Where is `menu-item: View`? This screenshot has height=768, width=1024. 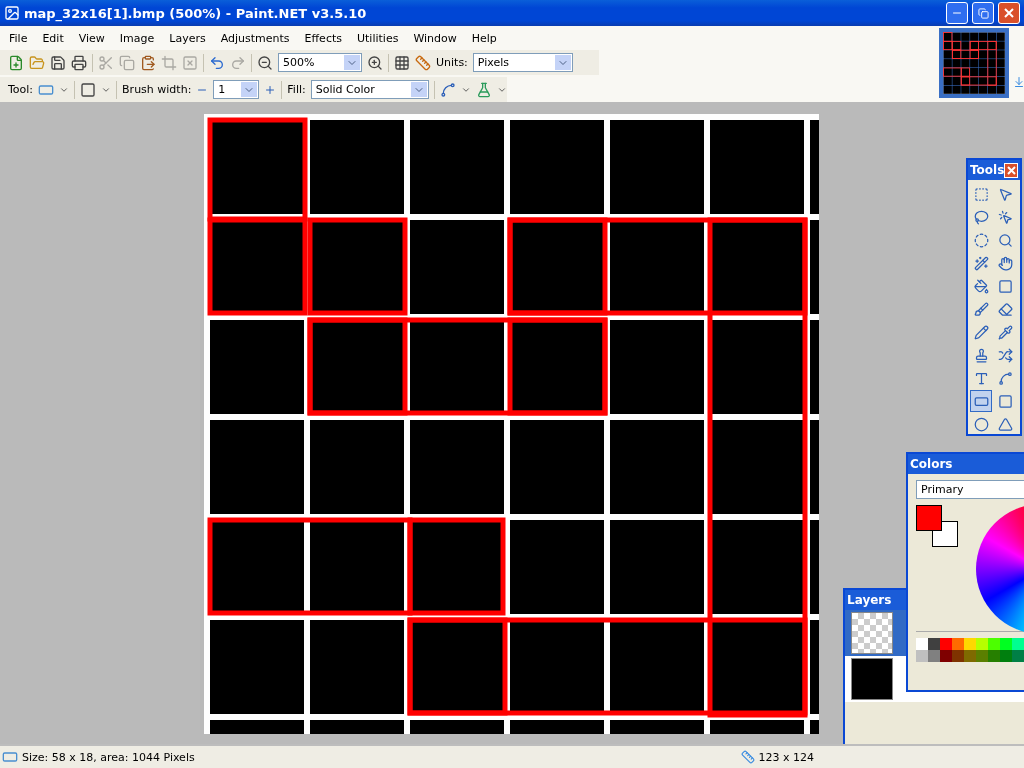
menu-item: View is located at coordinates (92, 38).